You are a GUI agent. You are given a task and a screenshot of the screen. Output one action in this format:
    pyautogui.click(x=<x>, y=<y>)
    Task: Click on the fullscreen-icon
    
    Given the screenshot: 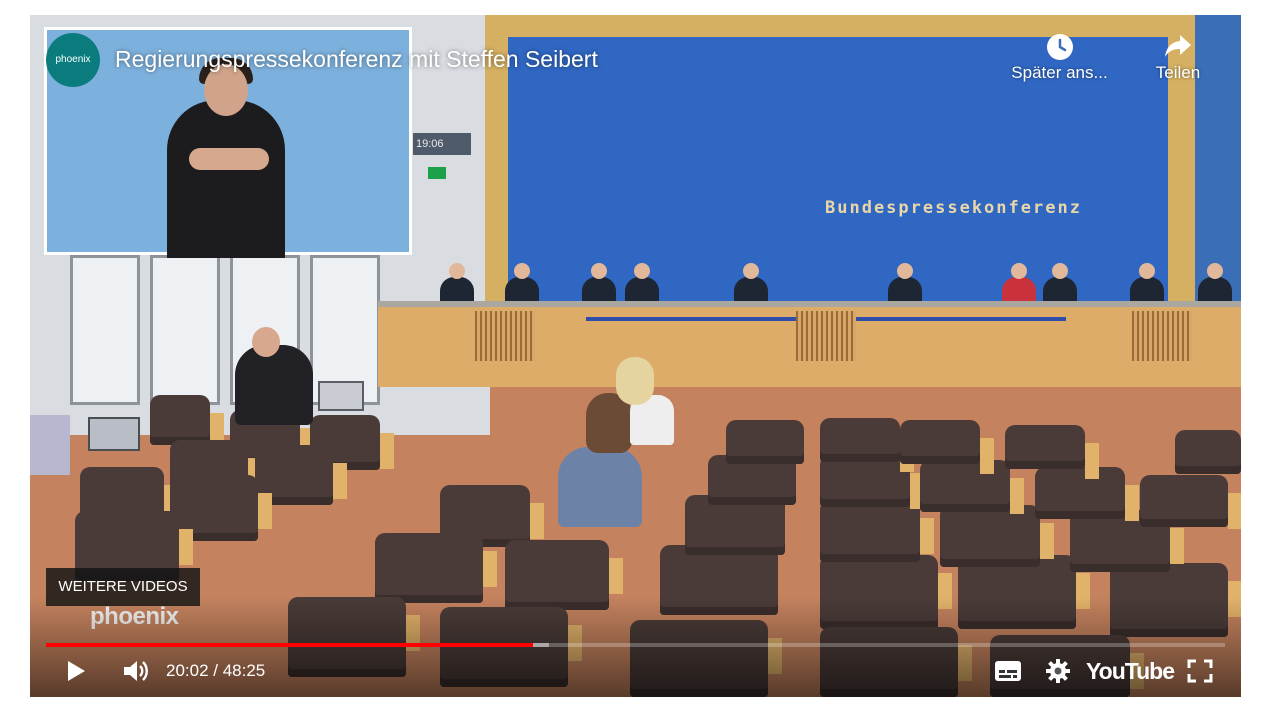 What is the action you would take?
    pyautogui.click(x=1200, y=671)
    